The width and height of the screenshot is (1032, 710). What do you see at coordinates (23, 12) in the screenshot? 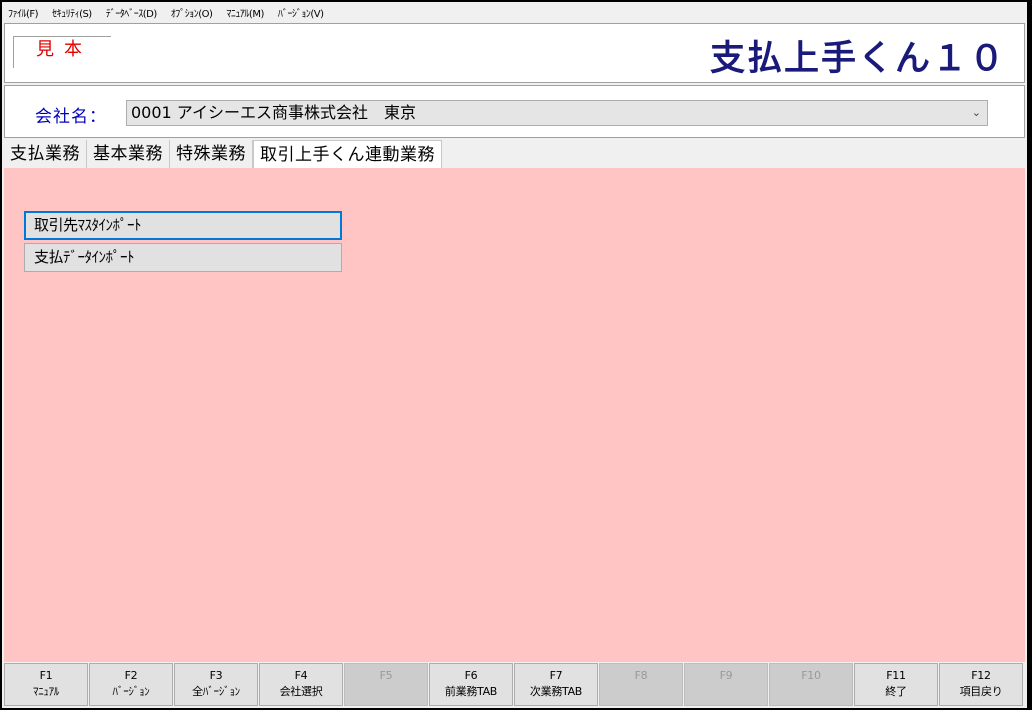
I see `menu-file: ﾌｧｲﾙ(F)` at bounding box center [23, 12].